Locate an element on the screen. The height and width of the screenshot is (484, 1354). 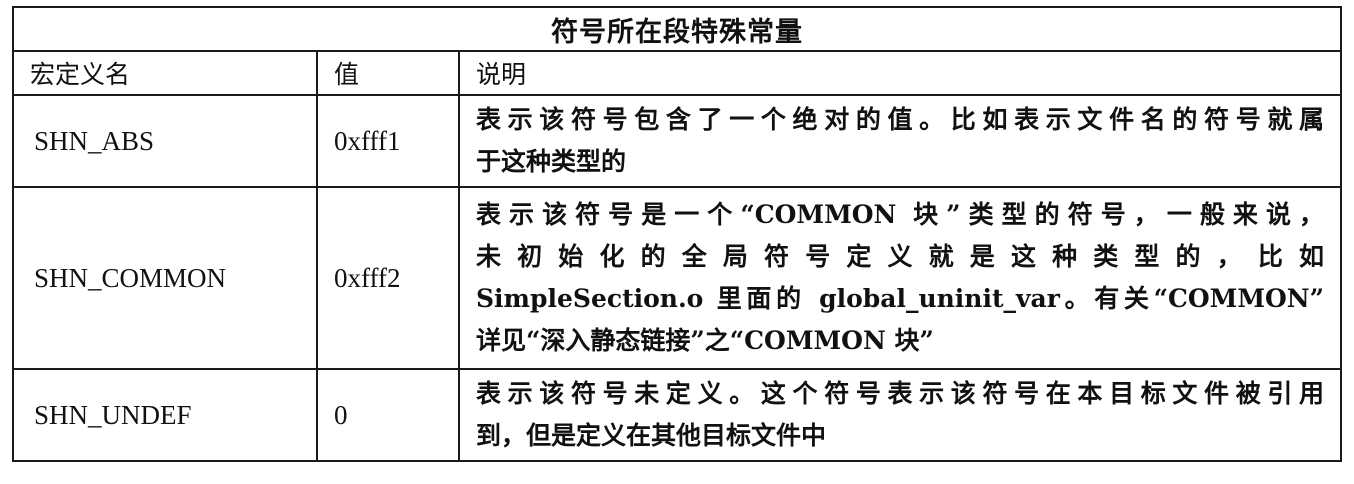
value-cell: 0xfff1 is located at coordinates (388, 141).